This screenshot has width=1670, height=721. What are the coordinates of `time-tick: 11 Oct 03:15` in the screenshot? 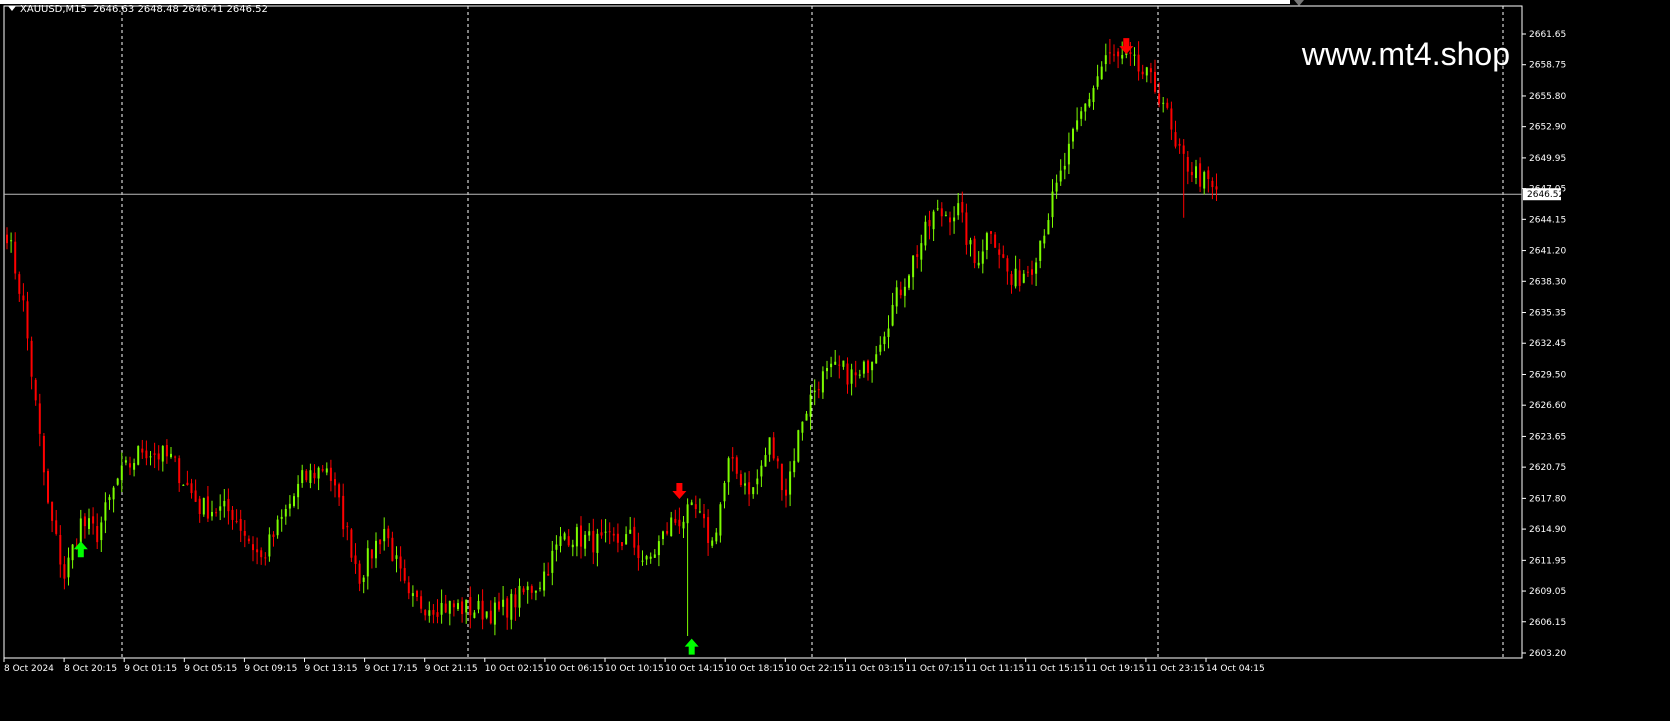 It's located at (874, 666).